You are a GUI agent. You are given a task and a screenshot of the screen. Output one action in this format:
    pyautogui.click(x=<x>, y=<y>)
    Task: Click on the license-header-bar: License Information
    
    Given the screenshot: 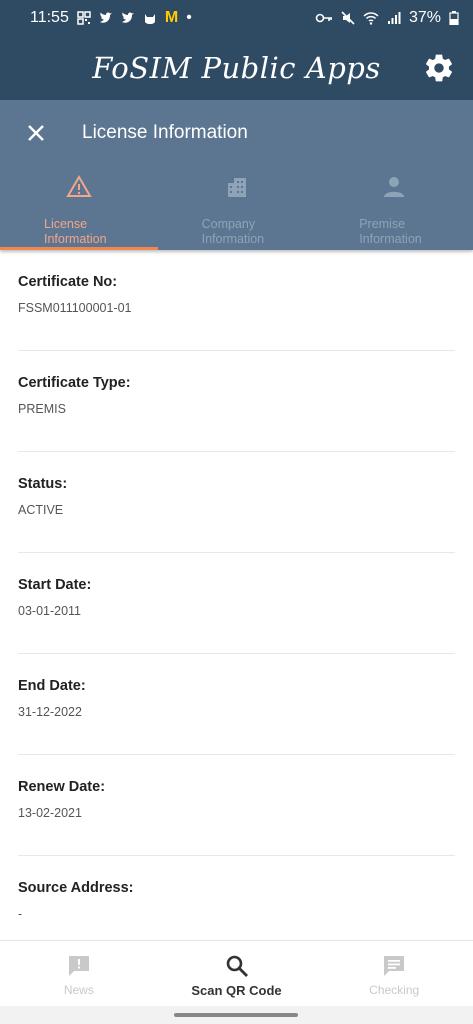 What is the action you would take?
    pyautogui.click(x=236, y=133)
    